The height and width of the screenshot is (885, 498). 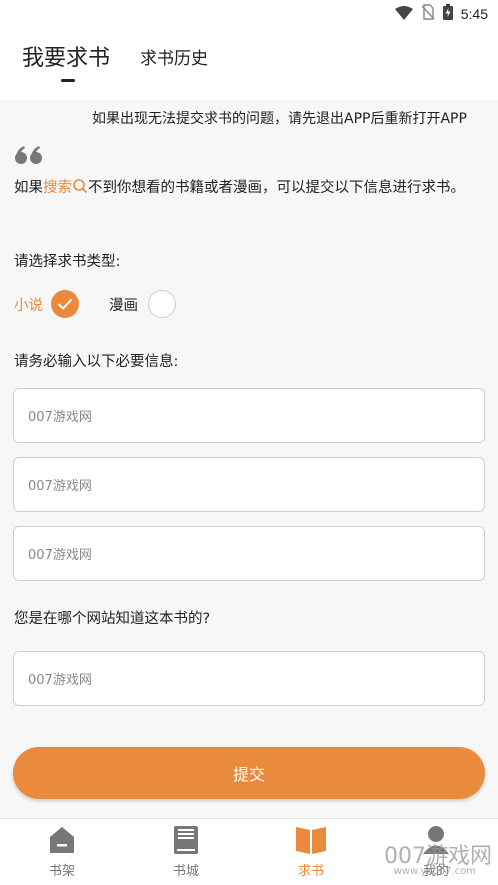 I want to click on type-label: 请选择求书类型:, so click(x=67, y=262).